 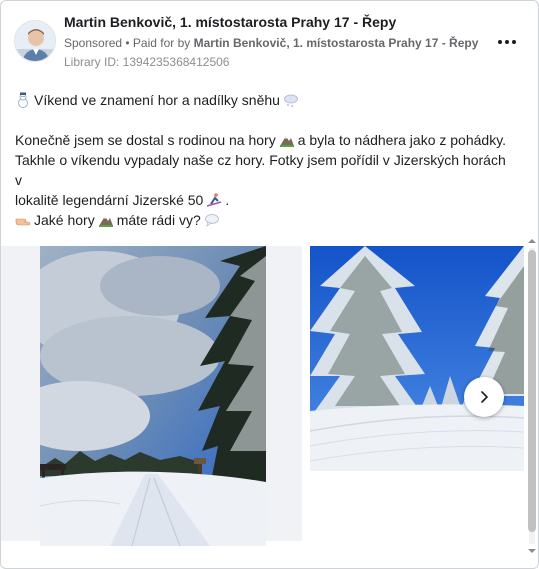 What do you see at coordinates (23, 222) in the screenshot?
I see `pointing-hand-emoji` at bounding box center [23, 222].